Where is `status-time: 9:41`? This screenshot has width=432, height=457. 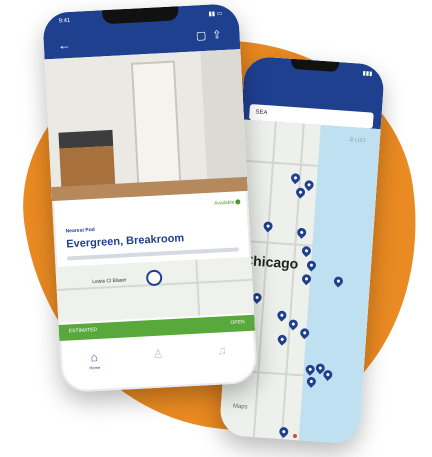
status-time: 9:41 is located at coordinates (64, 21).